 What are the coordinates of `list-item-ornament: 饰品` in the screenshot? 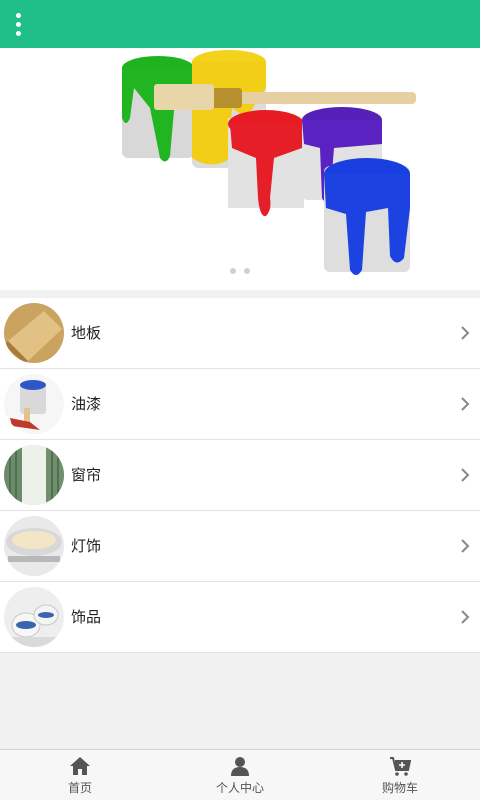 It's located at (240, 617).